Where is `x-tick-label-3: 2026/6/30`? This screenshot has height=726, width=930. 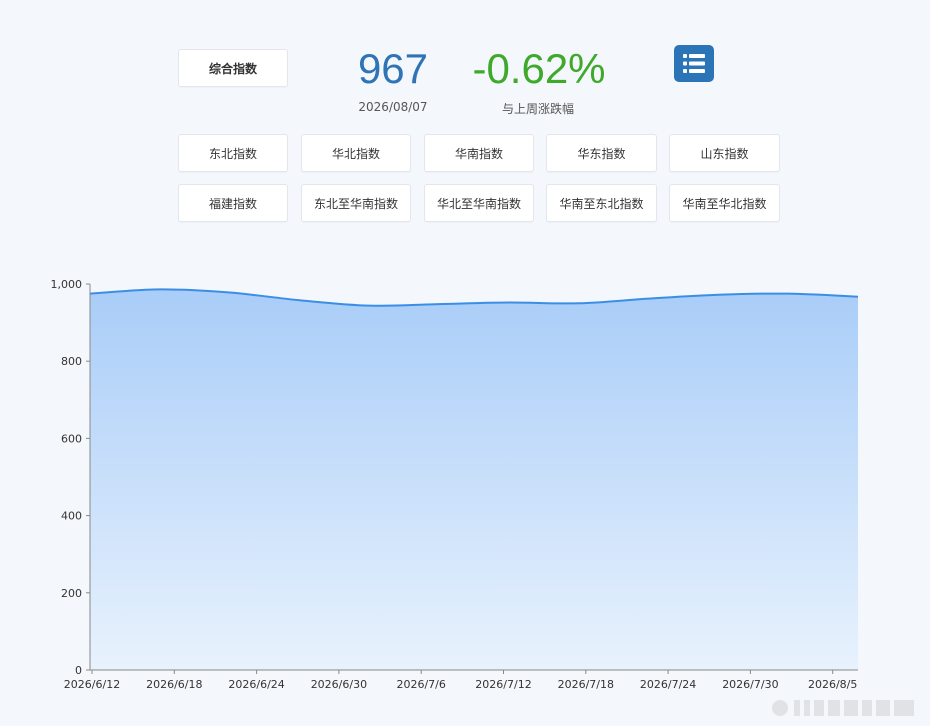 x-tick-label-3: 2026/6/30 is located at coordinates (339, 684).